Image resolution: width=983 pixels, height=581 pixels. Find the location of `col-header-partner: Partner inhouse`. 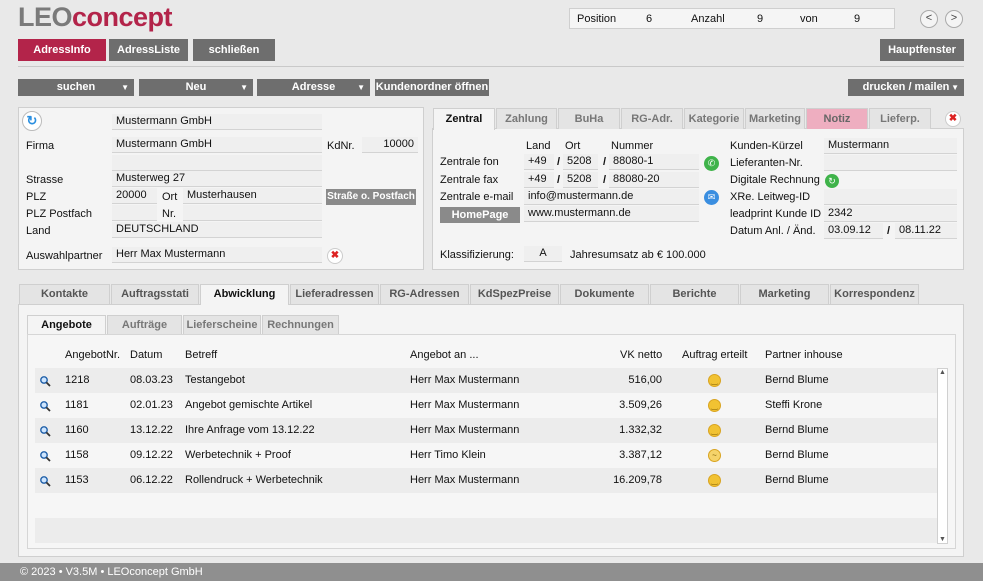

col-header-partner: Partner inhouse is located at coordinates (804, 355).